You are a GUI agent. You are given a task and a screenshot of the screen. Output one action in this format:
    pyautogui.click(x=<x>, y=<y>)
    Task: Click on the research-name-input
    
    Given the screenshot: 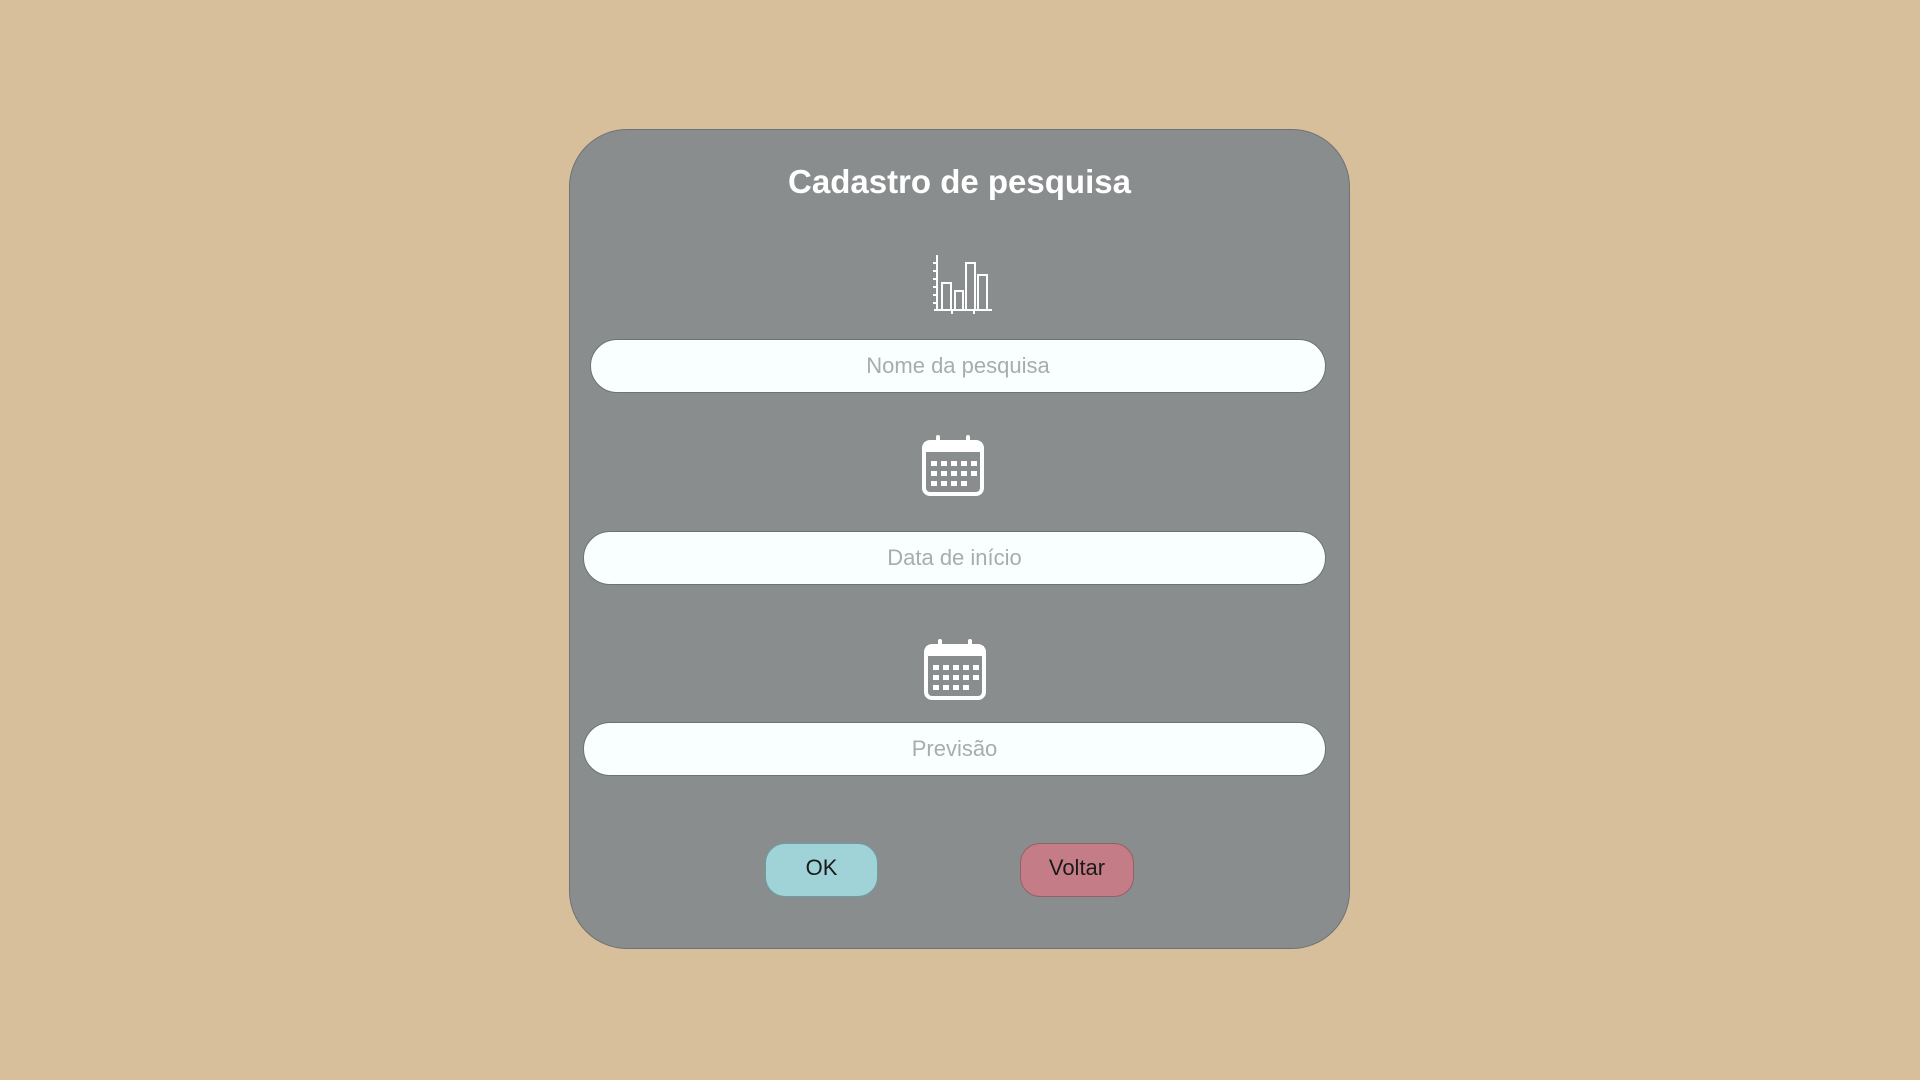 What is the action you would take?
    pyautogui.click(x=958, y=366)
    